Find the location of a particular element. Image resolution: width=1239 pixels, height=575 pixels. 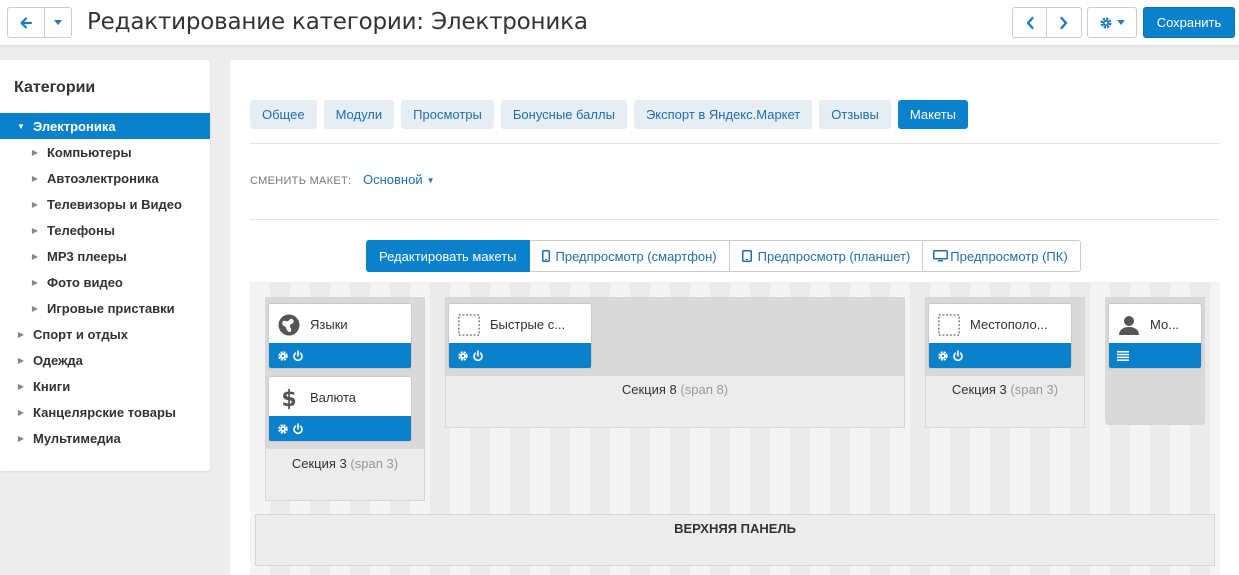

next-button is located at coordinates (1064, 22).